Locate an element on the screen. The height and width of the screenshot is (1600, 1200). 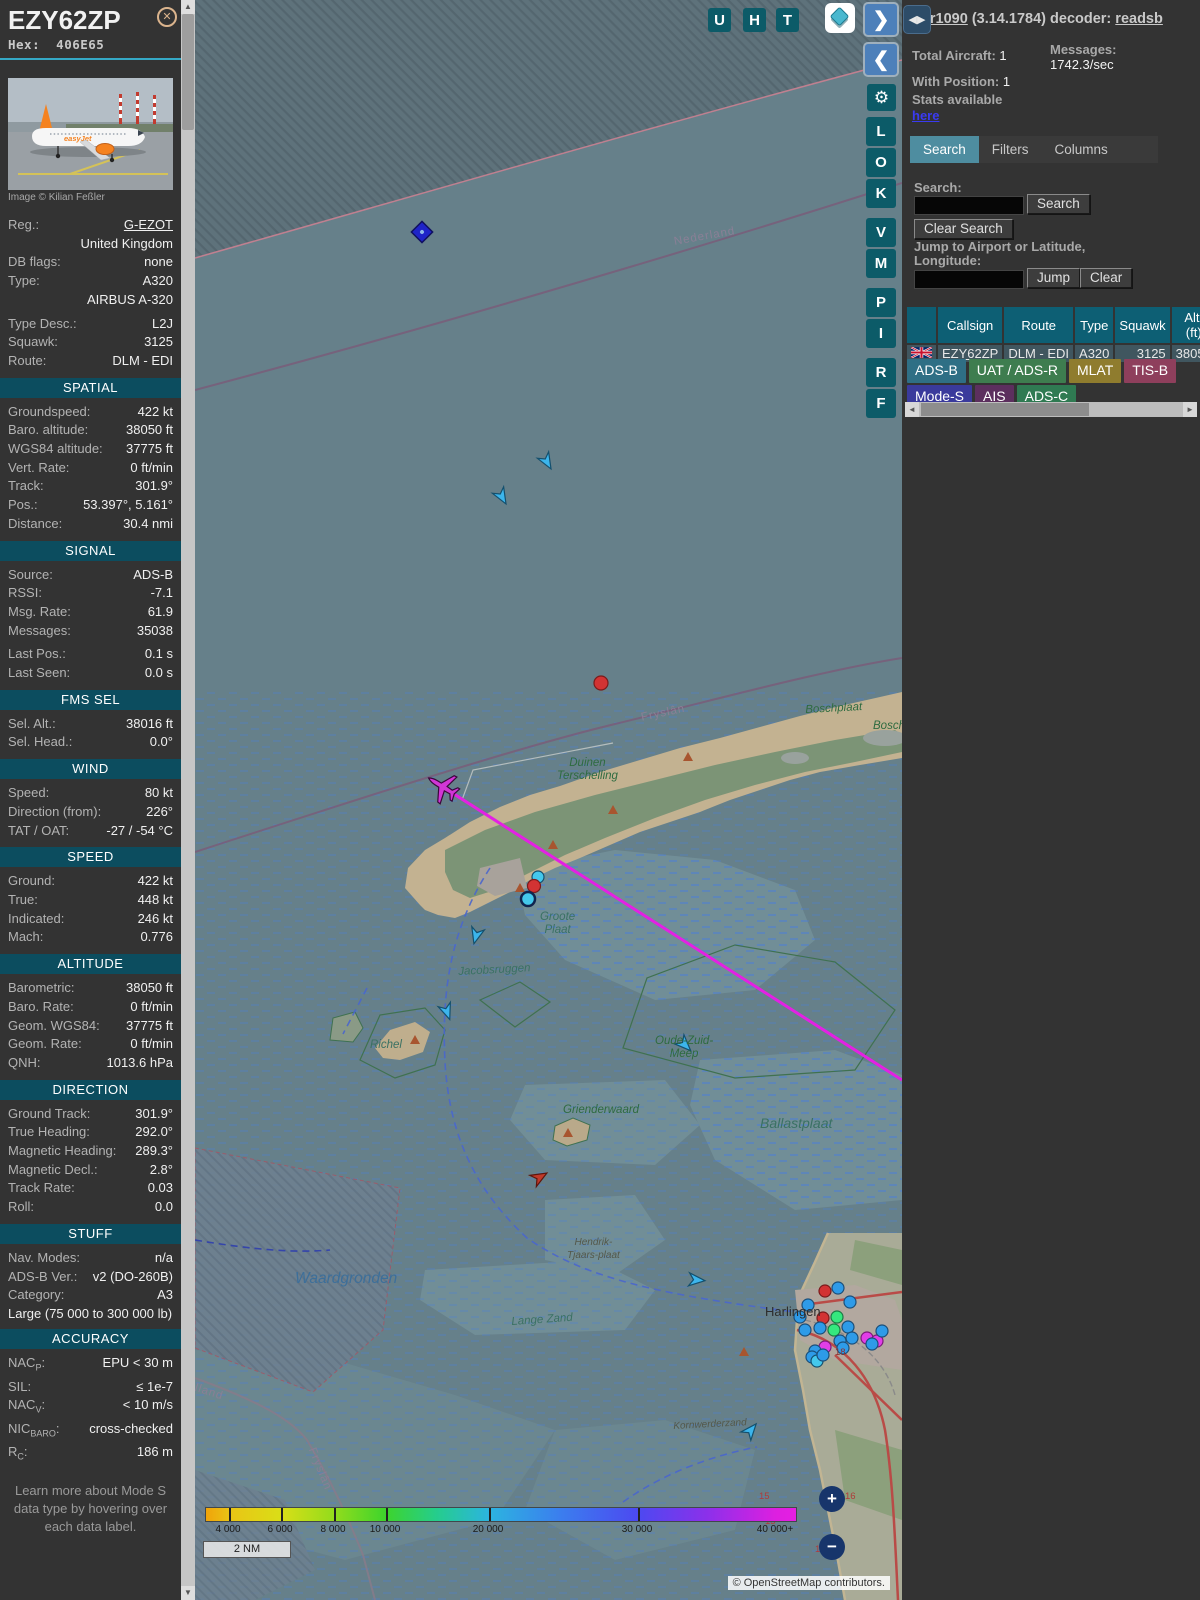
layer-toggle-R: R is located at coordinates (881, 372).